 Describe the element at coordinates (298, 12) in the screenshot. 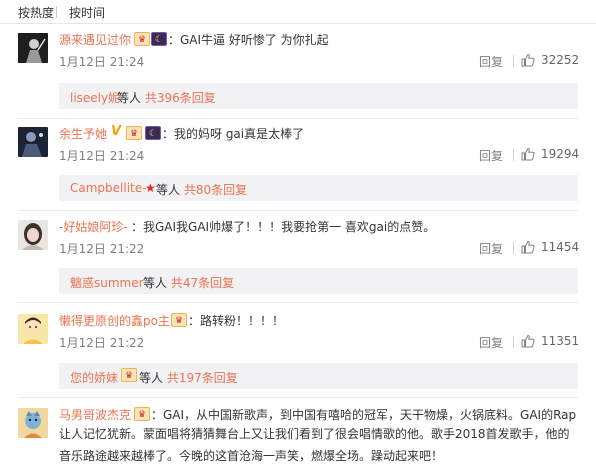

I see `sort-bar: 按热度 按时间` at that location.